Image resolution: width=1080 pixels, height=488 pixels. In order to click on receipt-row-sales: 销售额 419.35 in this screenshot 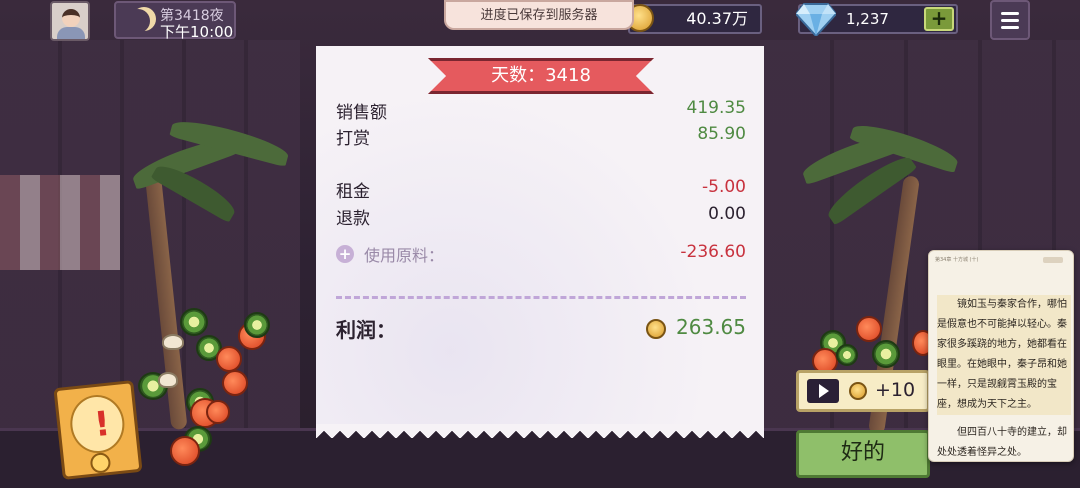, I will do `click(541, 111)`.